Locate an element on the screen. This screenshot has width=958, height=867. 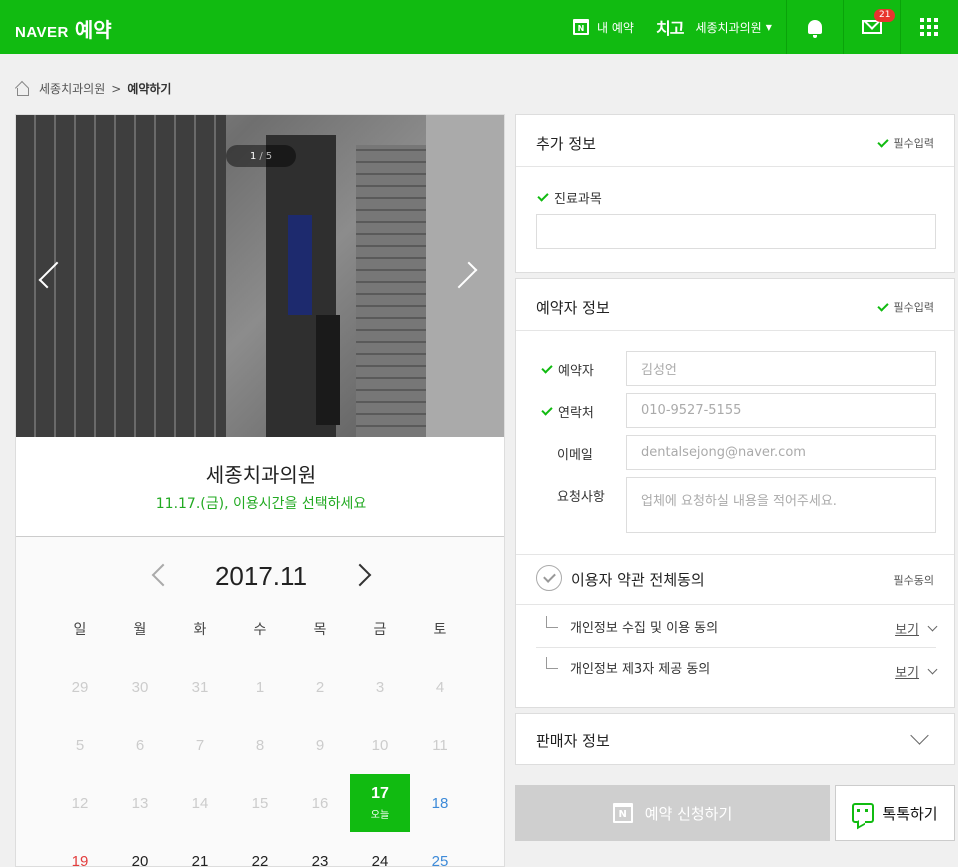
check-circle-icon is located at coordinates (549, 578).